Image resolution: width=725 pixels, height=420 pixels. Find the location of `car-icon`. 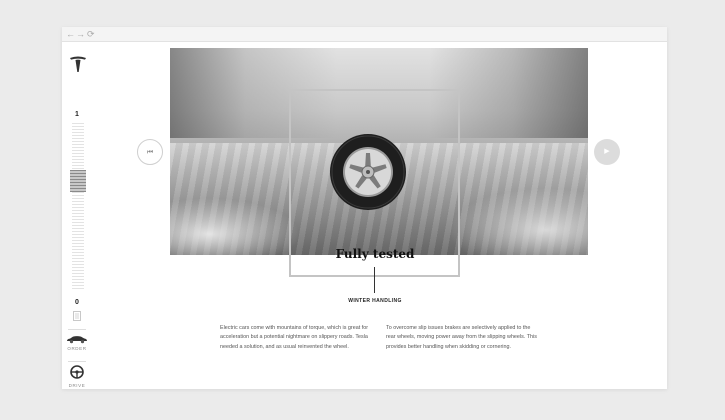

car-icon is located at coordinates (77, 339).